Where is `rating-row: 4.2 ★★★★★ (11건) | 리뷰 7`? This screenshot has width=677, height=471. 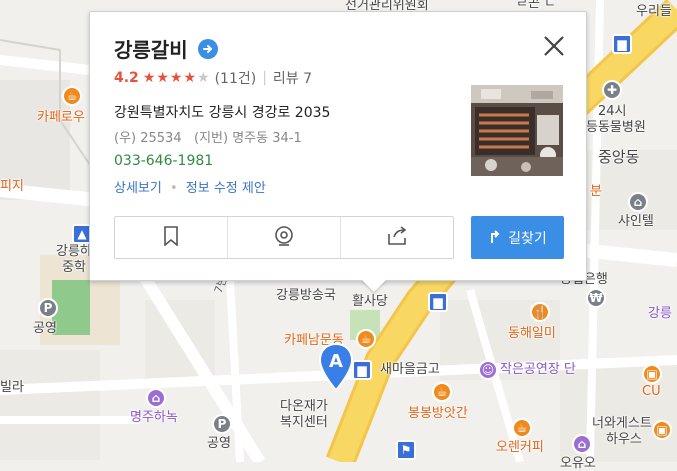
rating-row: 4.2 ★★★★★ (11건) | 리뷰 7 is located at coordinates (213, 78).